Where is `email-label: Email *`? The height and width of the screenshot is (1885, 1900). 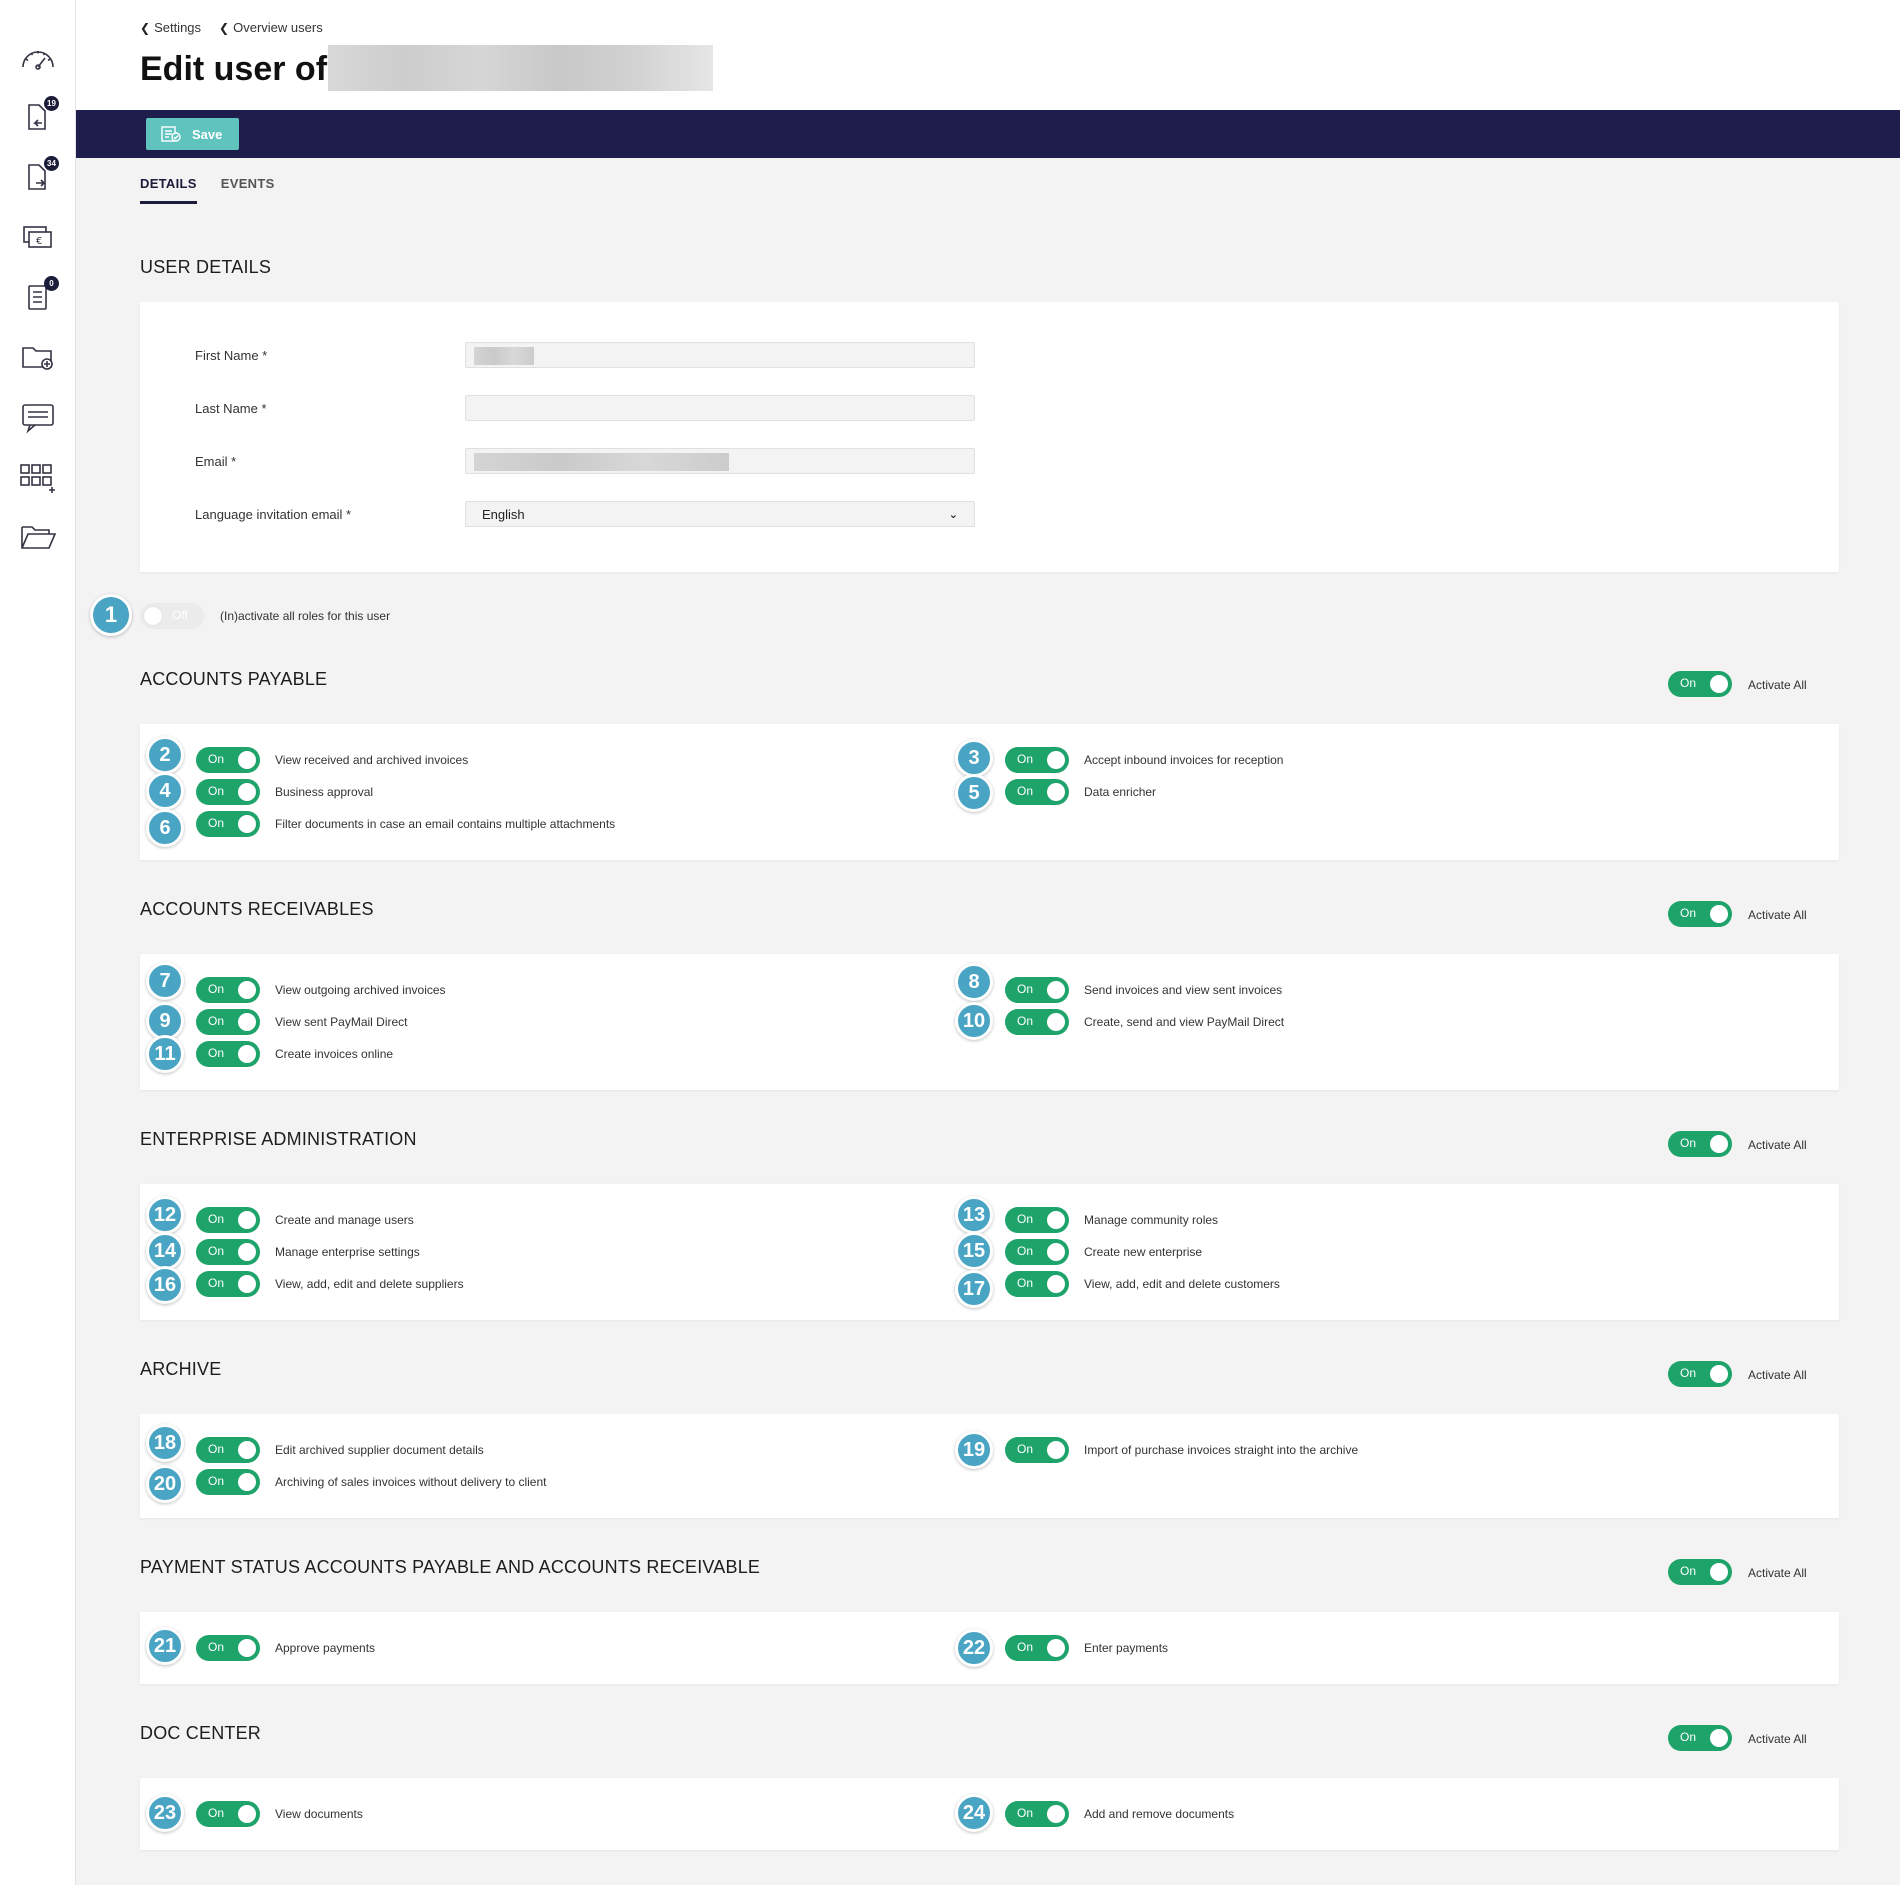 email-label: Email * is located at coordinates (216, 461).